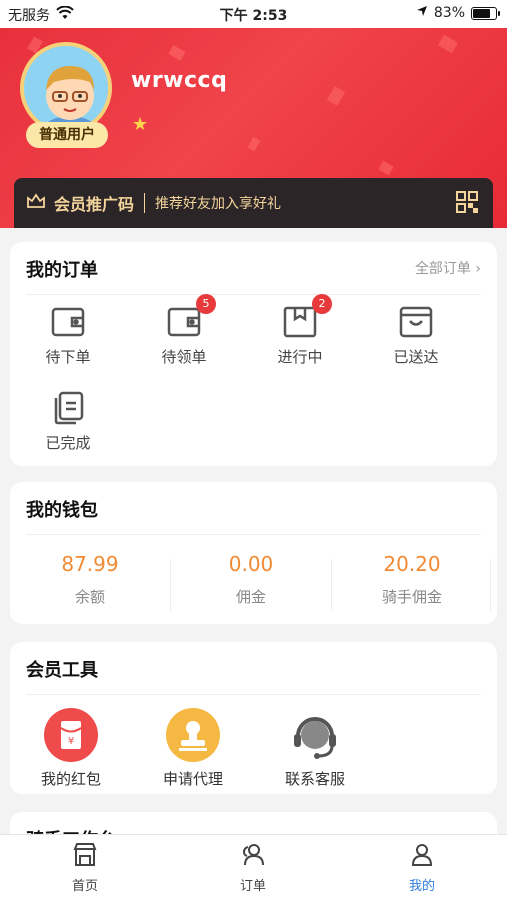 The height and width of the screenshot is (900, 507). What do you see at coordinates (62, 270) in the screenshot?
I see `orders-title: 我的订单` at bounding box center [62, 270].